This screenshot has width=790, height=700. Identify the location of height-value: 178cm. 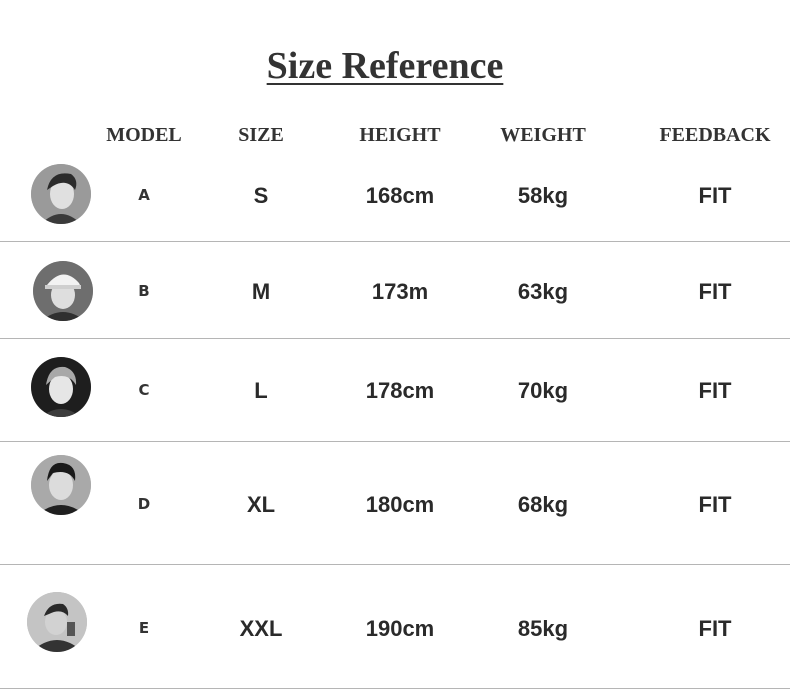
(400, 390).